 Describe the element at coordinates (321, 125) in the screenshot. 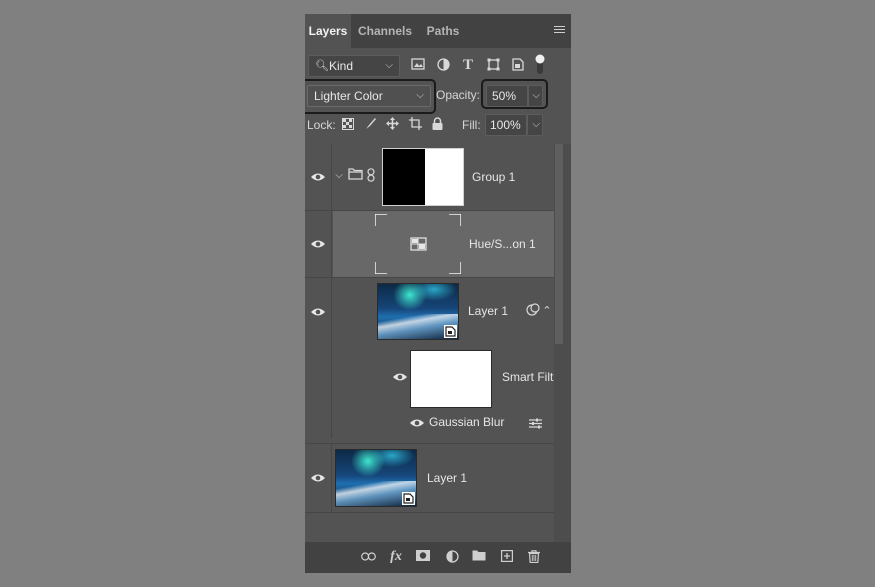

I see `lock-label: Lock:` at that location.